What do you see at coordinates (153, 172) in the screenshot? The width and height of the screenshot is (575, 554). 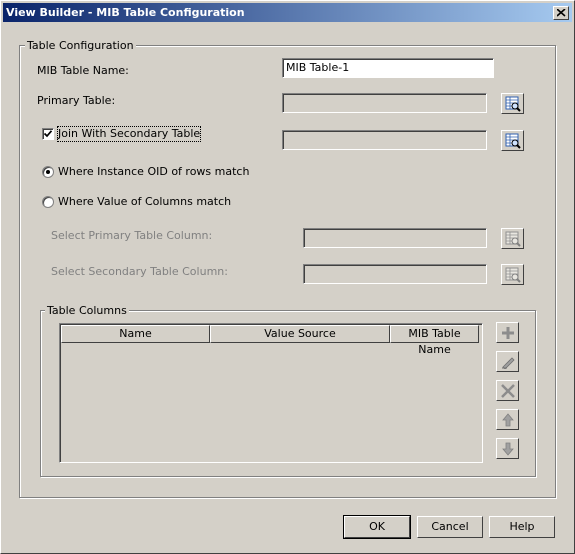 I see `instance-oid-label: Where Instance OID of rows match` at bounding box center [153, 172].